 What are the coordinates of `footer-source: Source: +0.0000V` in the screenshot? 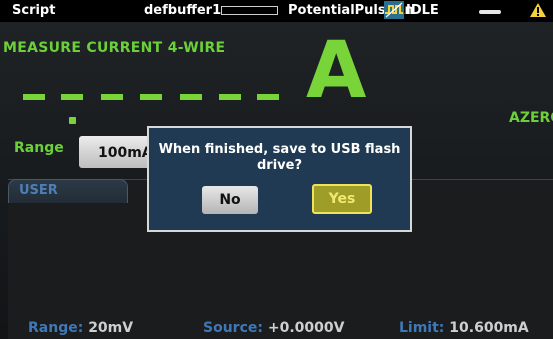 It's located at (273, 328).